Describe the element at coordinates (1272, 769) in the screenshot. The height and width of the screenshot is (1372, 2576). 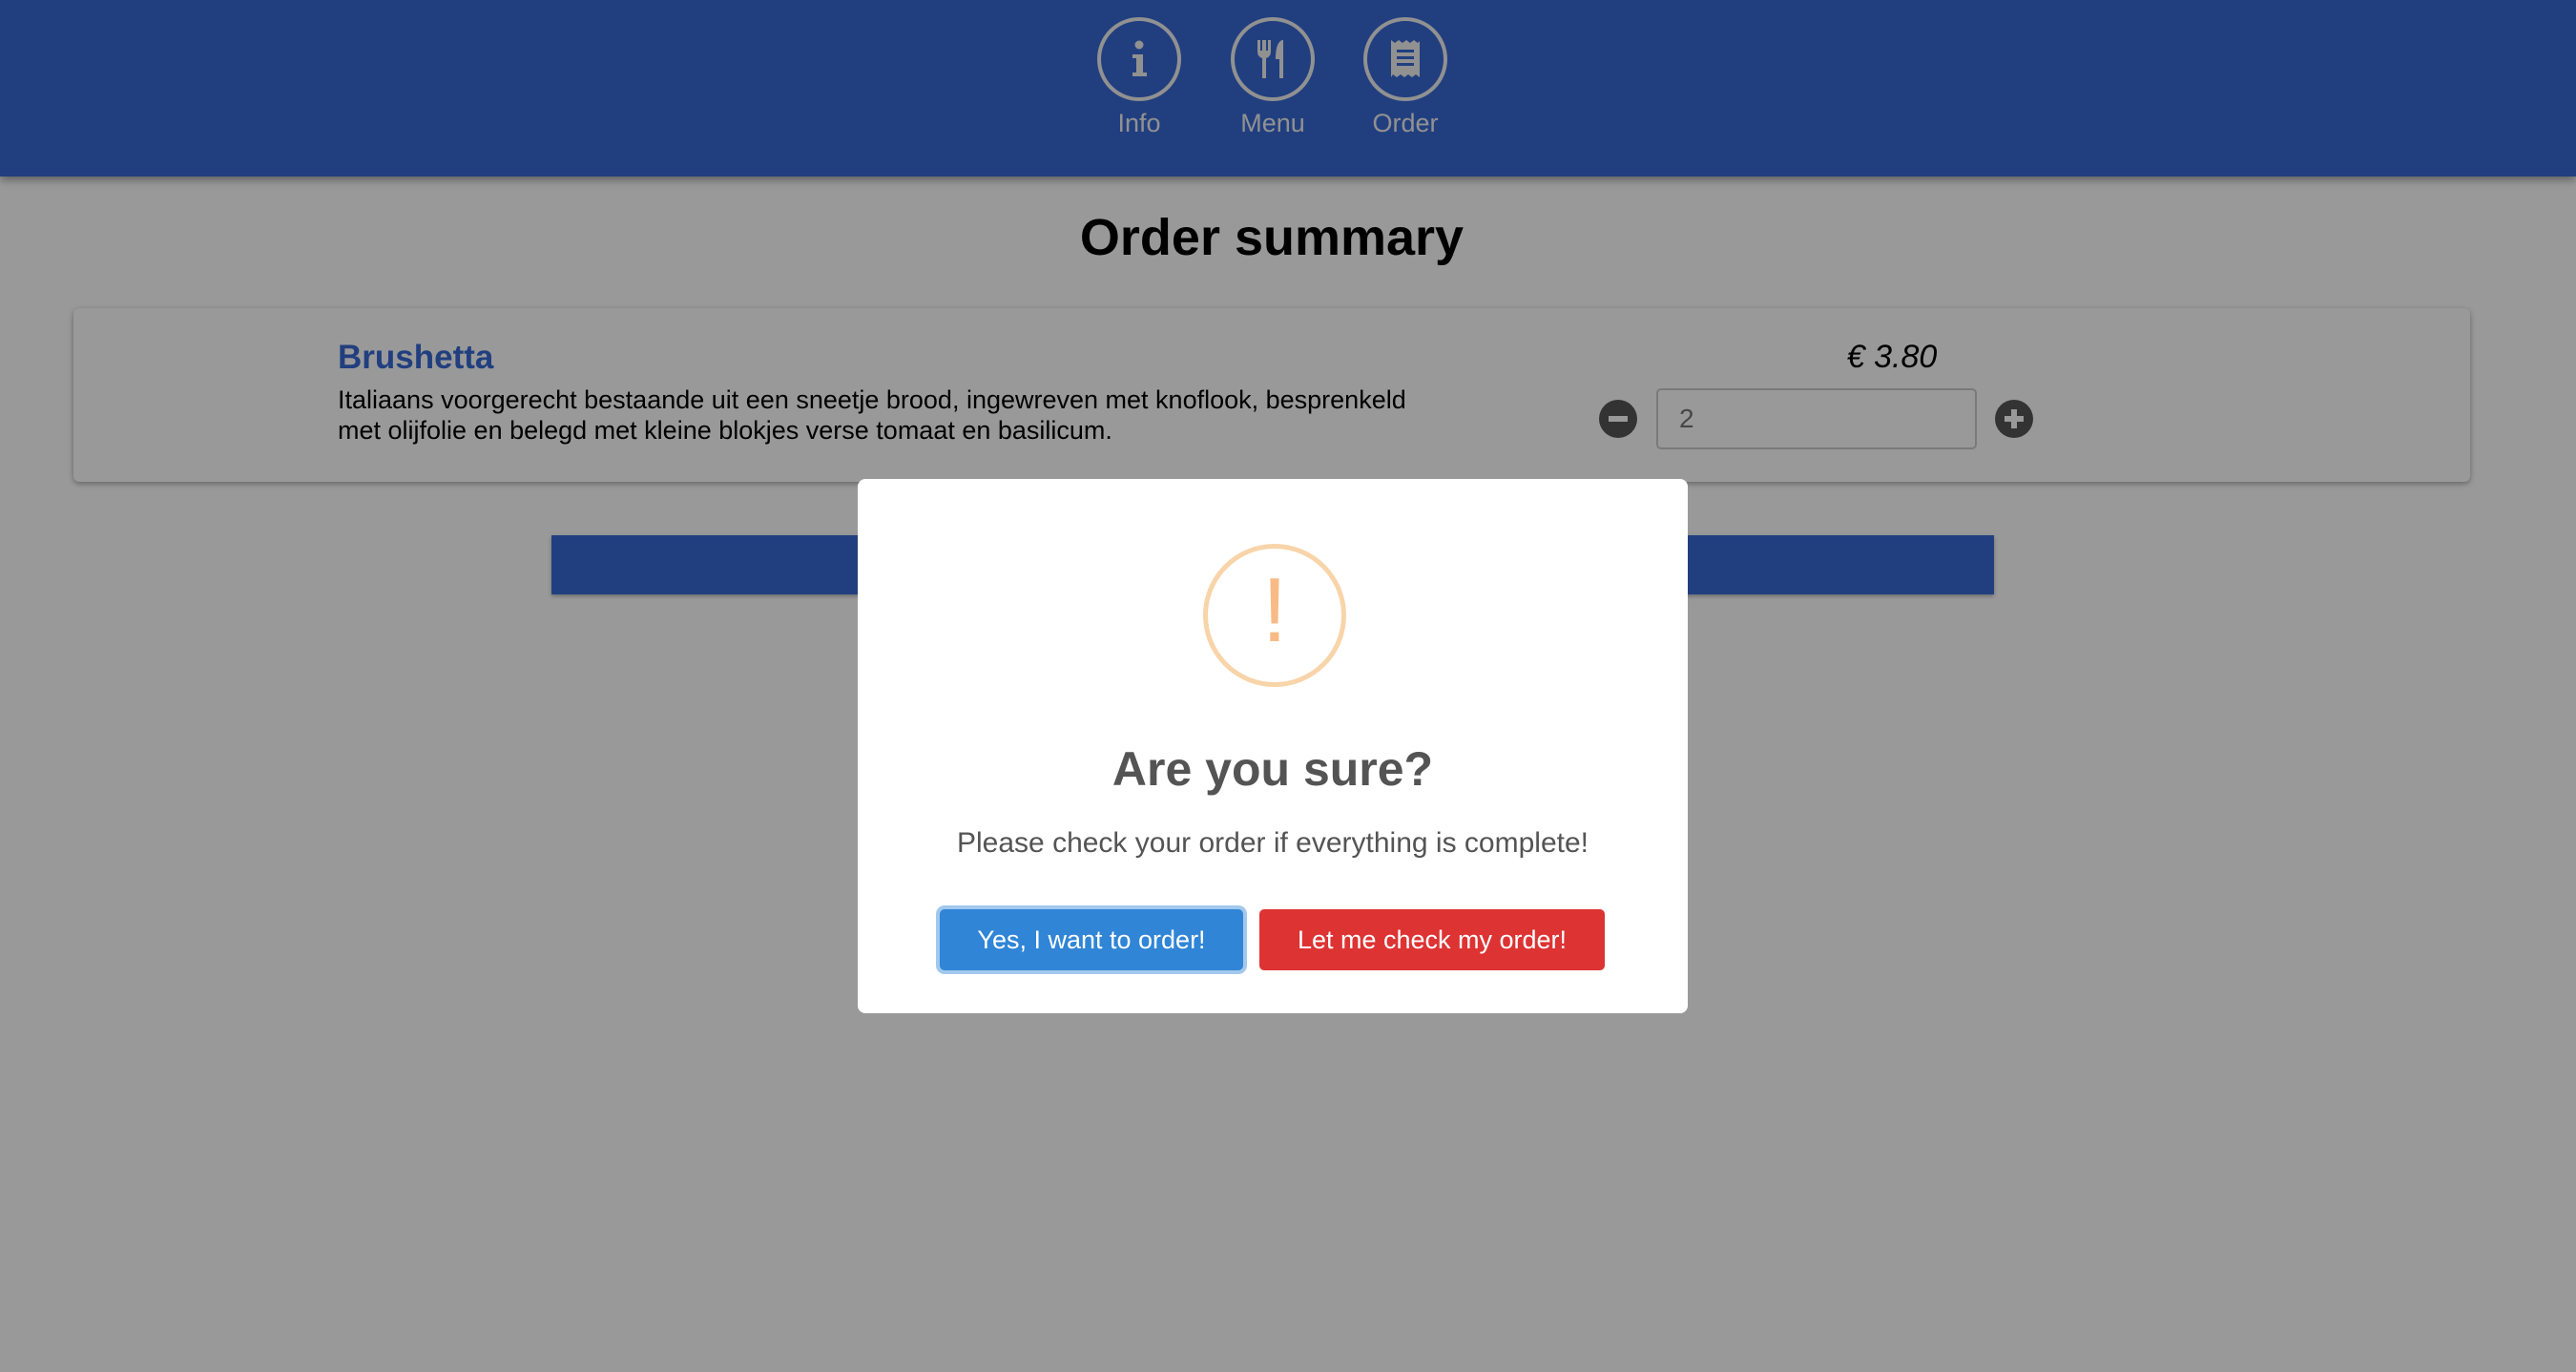
I see `dialog-title: Are you sure?` at that location.